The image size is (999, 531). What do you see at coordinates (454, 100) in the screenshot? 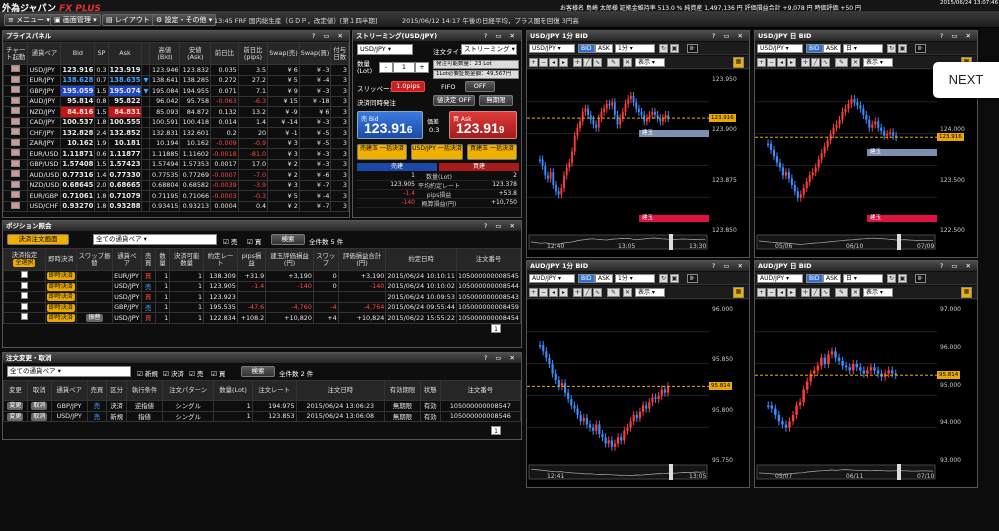
I see `settle-value-toggle: 値決定 OFF` at bounding box center [454, 100].